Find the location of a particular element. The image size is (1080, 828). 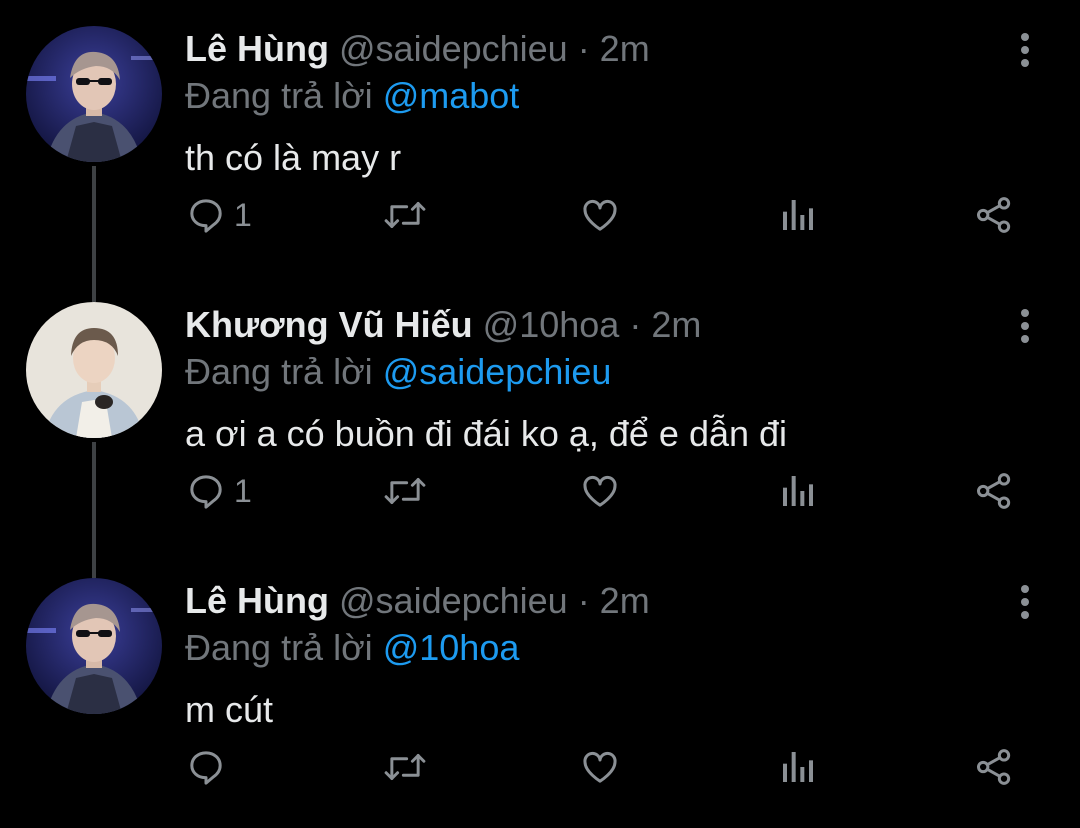

reply-button is located at coordinates (210, 767).